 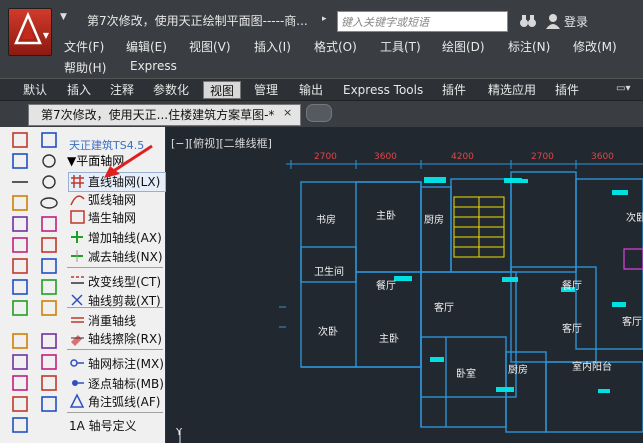 I want to click on image-icon, so click(x=20, y=140).